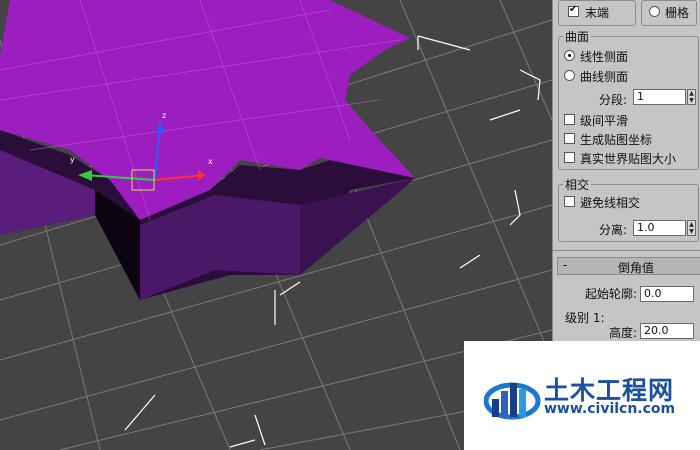 The image size is (700, 450). What do you see at coordinates (613, 100) in the screenshot?
I see `segments-label: 分段:` at bounding box center [613, 100].